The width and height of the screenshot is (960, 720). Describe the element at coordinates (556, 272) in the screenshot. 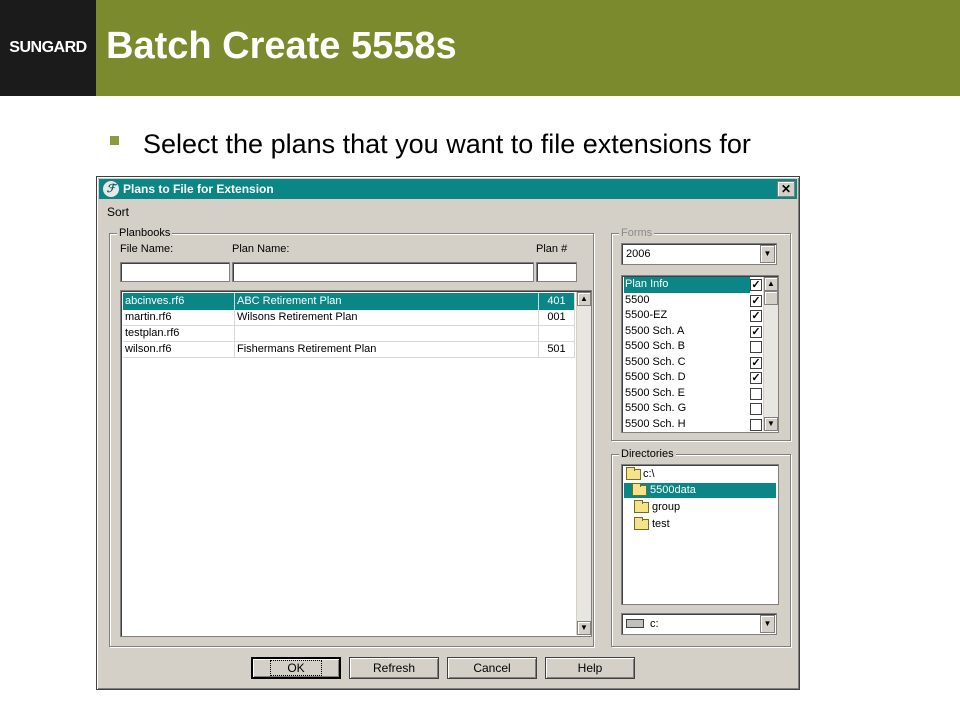

I see `plan-number-filter` at that location.